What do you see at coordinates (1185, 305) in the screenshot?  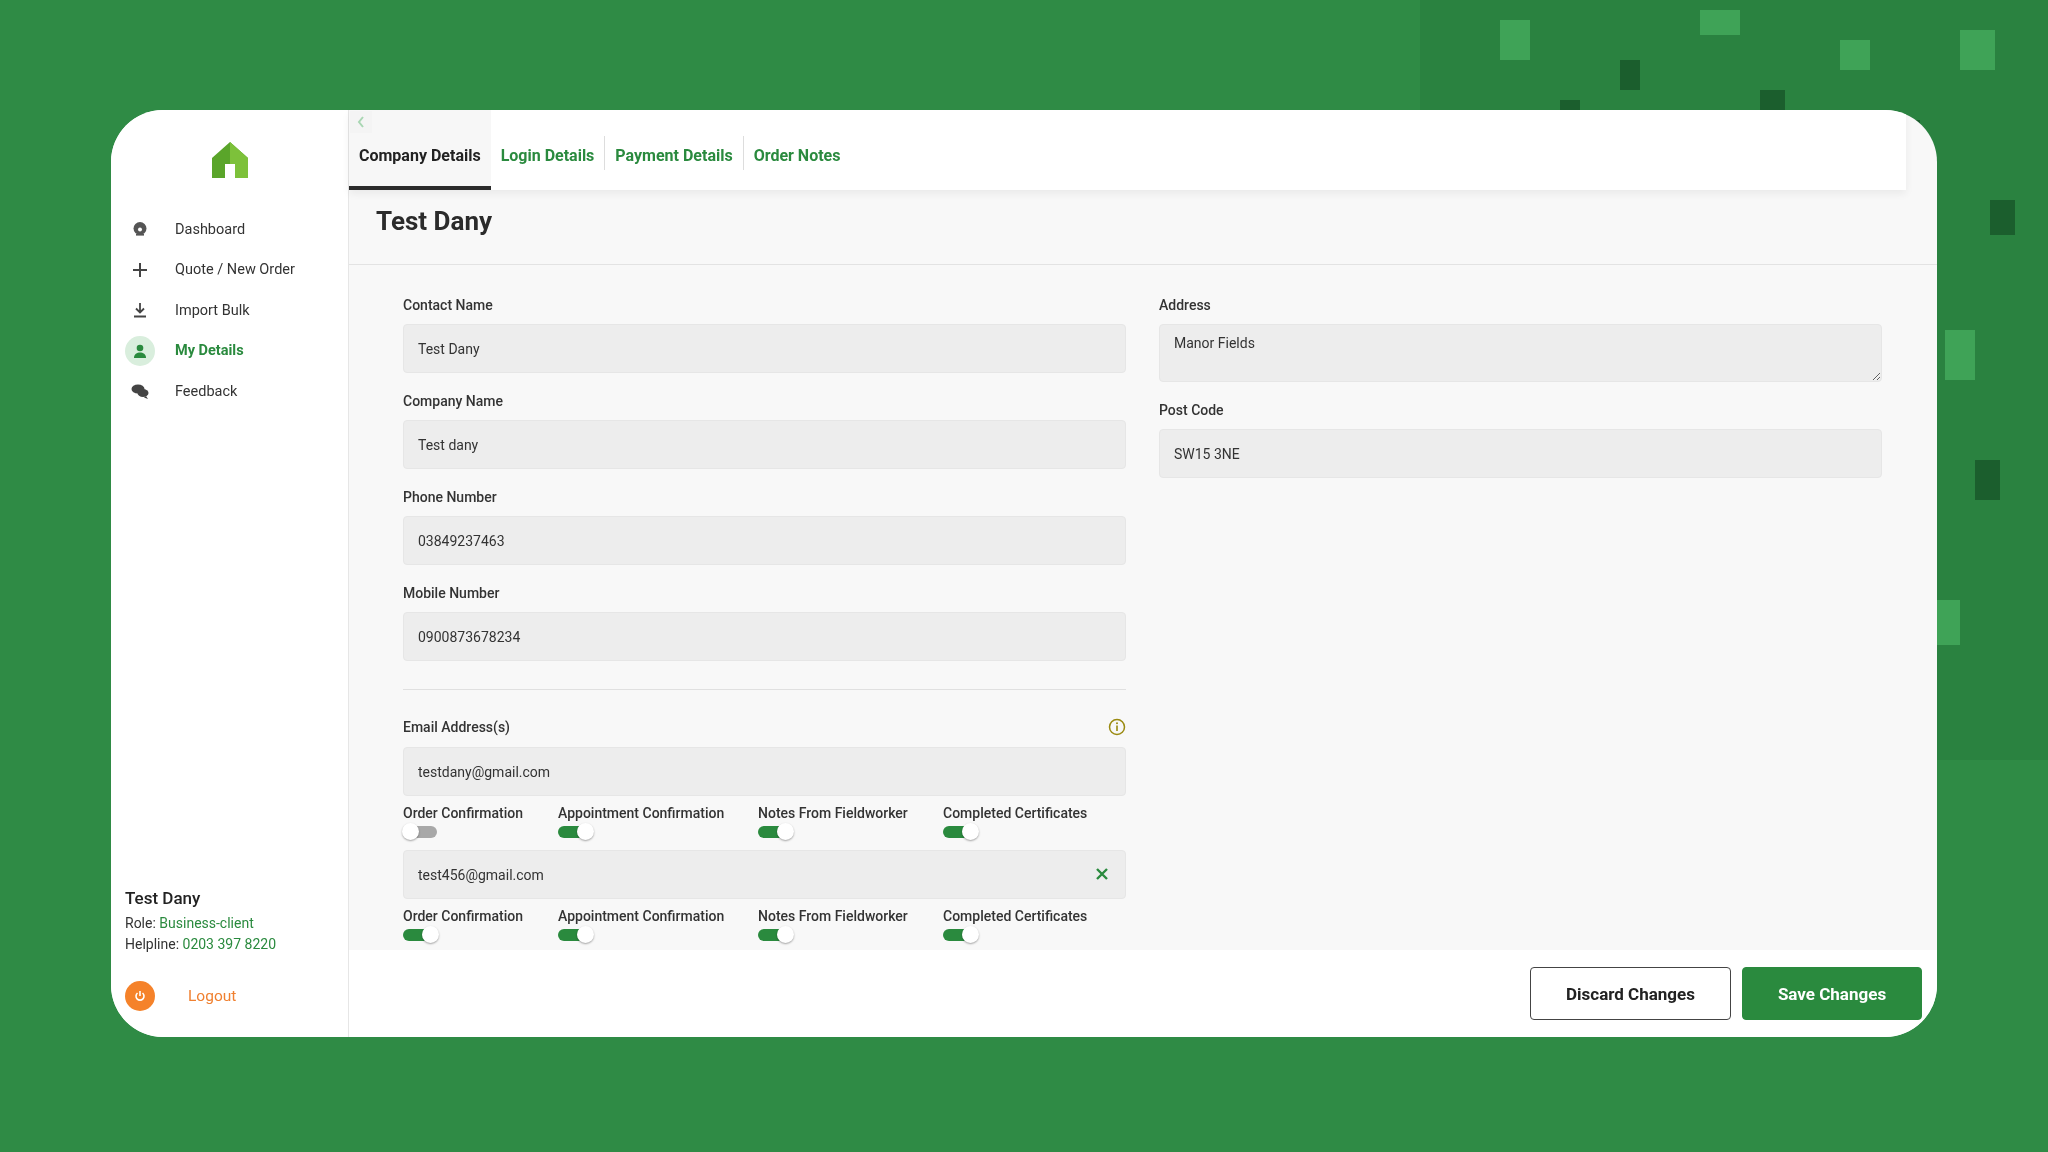 I see `field-label: Address` at bounding box center [1185, 305].